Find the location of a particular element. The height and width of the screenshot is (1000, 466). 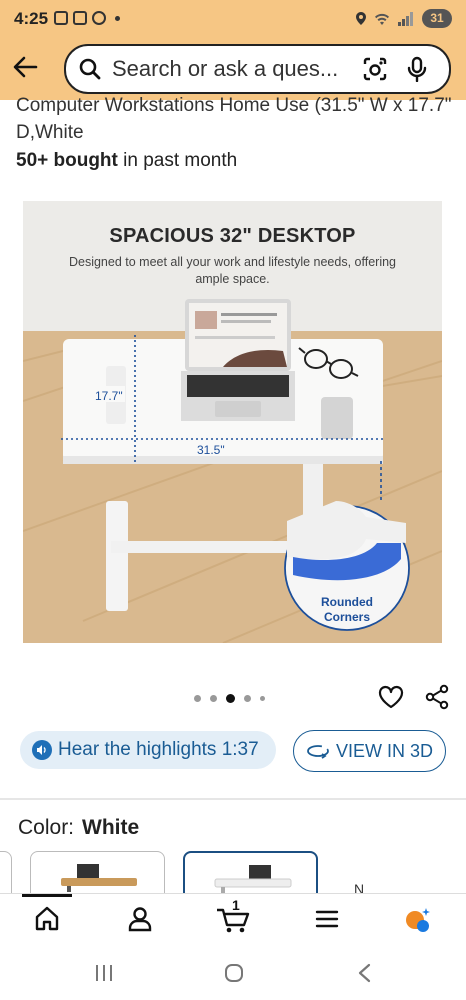

bought-count: 50+ bought in past month is located at coordinates (126, 161).